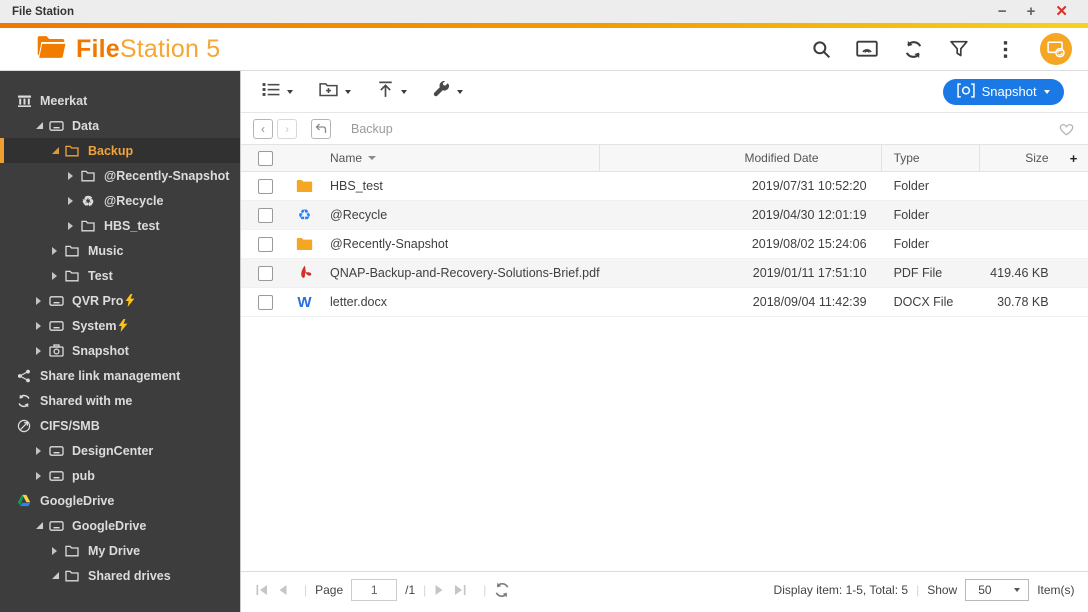 This screenshot has width=1088, height=612. What do you see at coordinates (1066, 128) in the screenshot?
I see `favorite-heart-icon` at bounding box center [1066, 128].